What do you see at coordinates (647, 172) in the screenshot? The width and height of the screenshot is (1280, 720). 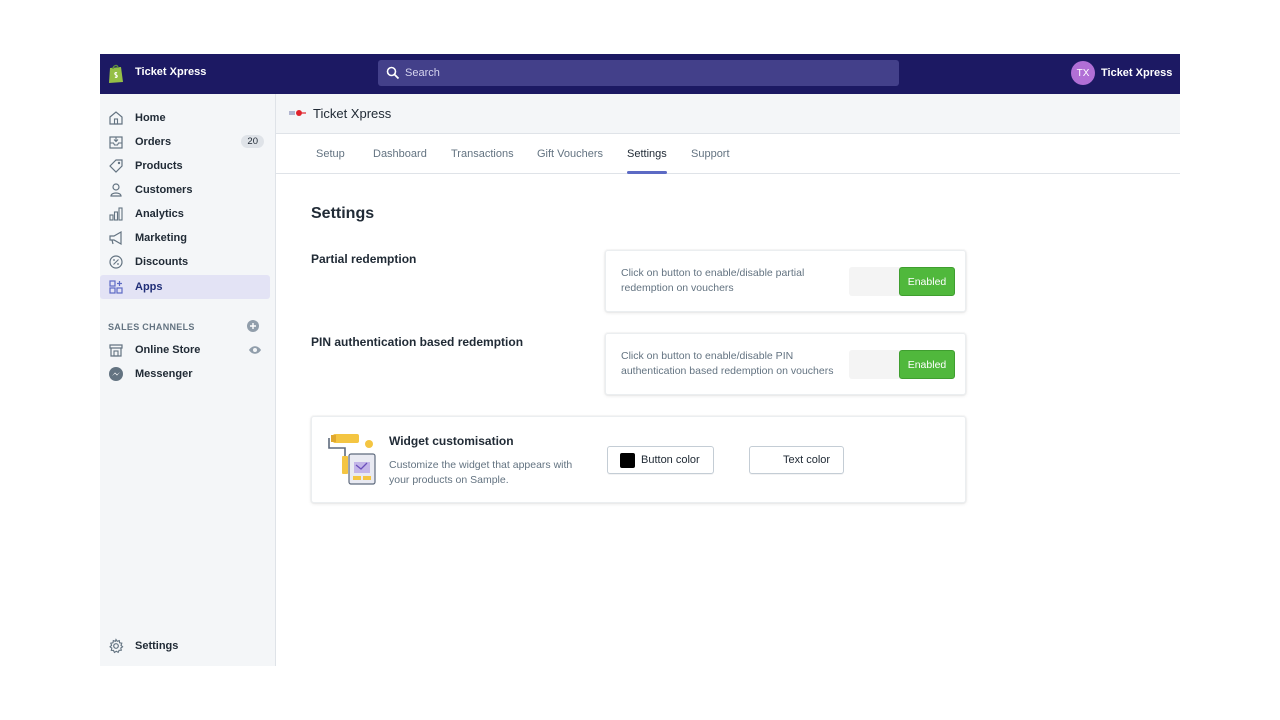 I see `active-tab-indicator` at bounding box center [647, 172].